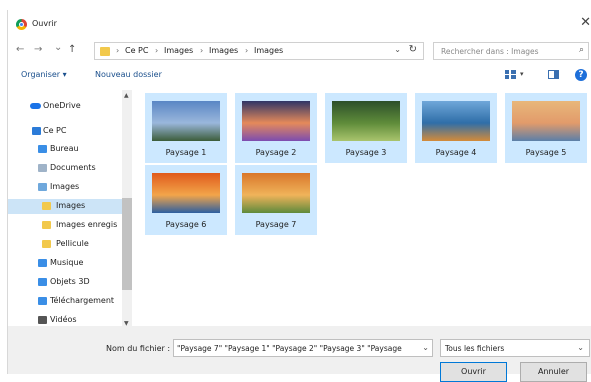 The height and width of the screenshot is (382, 591). What do you see at coordinates (126, 95) in the screenshot?
I see `scroll-up-icon: ▲` at bounding box center [126, 95].